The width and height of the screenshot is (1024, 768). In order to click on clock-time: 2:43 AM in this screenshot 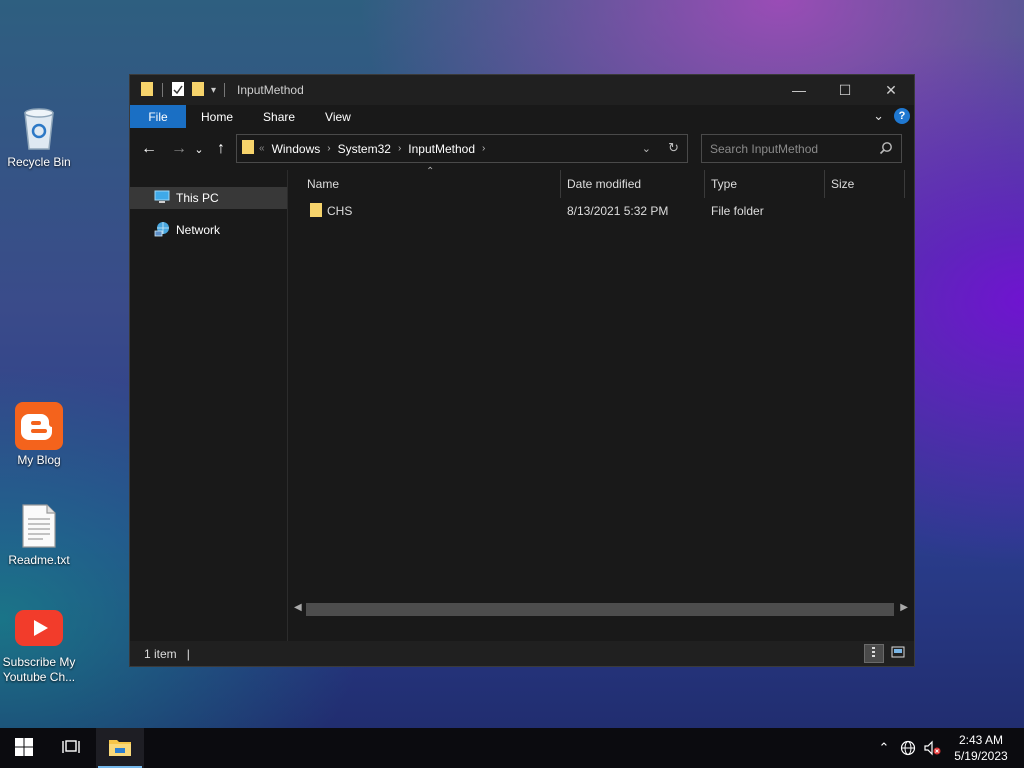, I will do `click(981, 740)`.